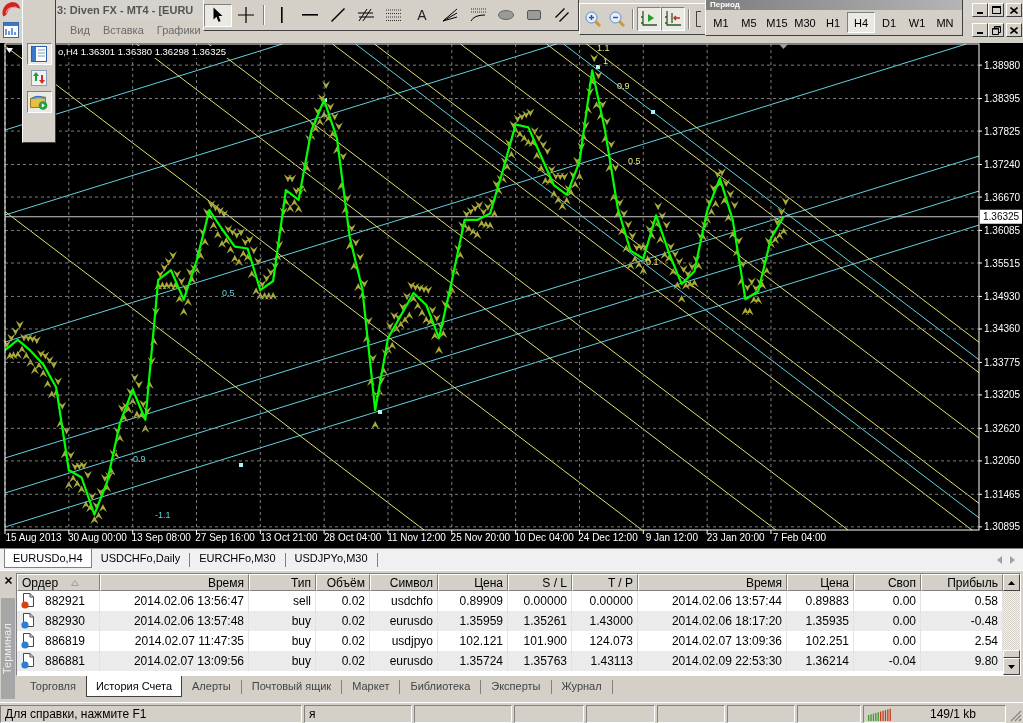 This screenshot has width=1023, height=723. I want to click on time-axis-label: 7 Feb 04:00, so click(799, 537).